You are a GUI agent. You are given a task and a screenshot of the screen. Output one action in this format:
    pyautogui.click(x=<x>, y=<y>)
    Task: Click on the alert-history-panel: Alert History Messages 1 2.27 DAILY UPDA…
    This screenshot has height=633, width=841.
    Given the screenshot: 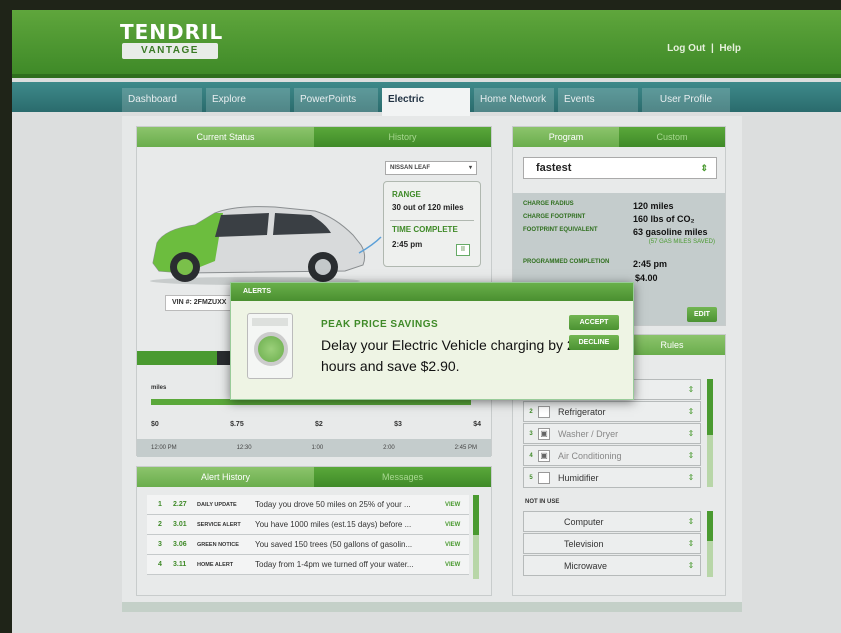 What is the action you would take?
    pyautogui.click(x=314, y=531)
    